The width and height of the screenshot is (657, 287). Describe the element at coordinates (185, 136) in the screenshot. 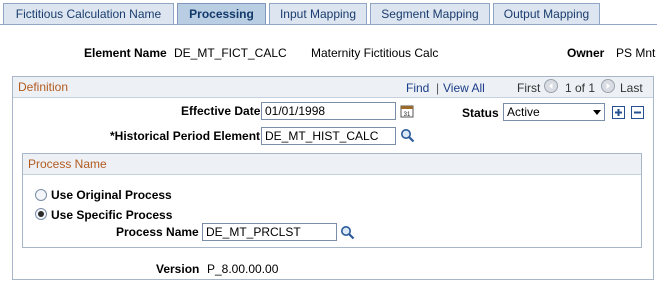

I see `hist-period-label: *Historical Period Element` at that location.